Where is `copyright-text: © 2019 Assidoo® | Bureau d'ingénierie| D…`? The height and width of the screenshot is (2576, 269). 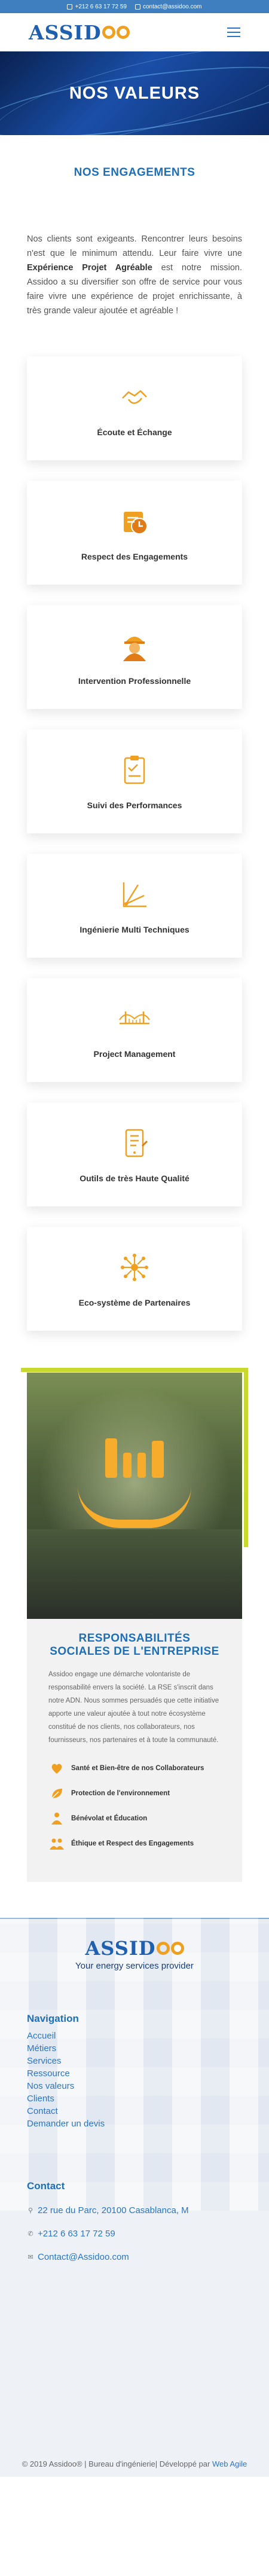 copyright-text: © 2019 Assidoo® | Bureau d'ingénierie| D… is located at coordinates (116, 2463).